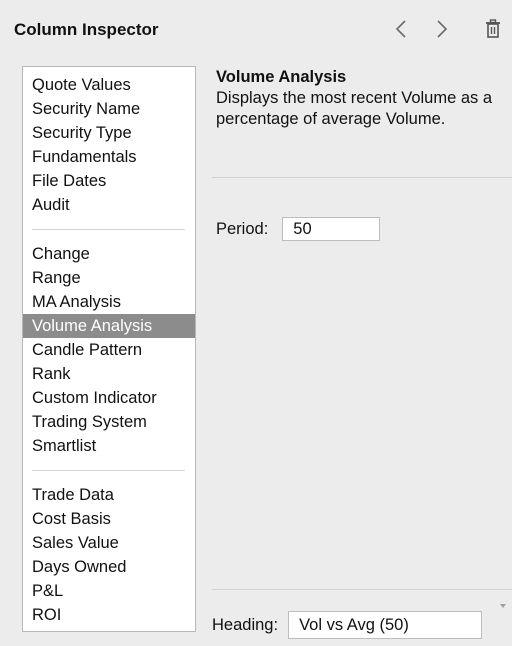 The height and width of the screenshot is (646, 512). I want to click on heading-dropdown-icon, so click(503, 606).